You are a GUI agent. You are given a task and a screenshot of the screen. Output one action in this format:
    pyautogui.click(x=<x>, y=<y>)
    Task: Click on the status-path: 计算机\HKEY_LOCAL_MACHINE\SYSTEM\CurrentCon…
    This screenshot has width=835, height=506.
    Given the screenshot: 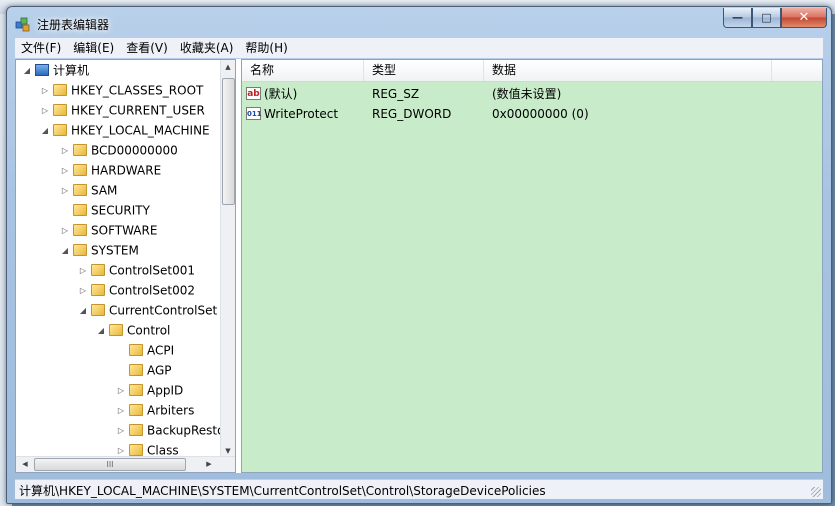 What is the action you would take?
    pyautogui.click(x=282, y=491)
    